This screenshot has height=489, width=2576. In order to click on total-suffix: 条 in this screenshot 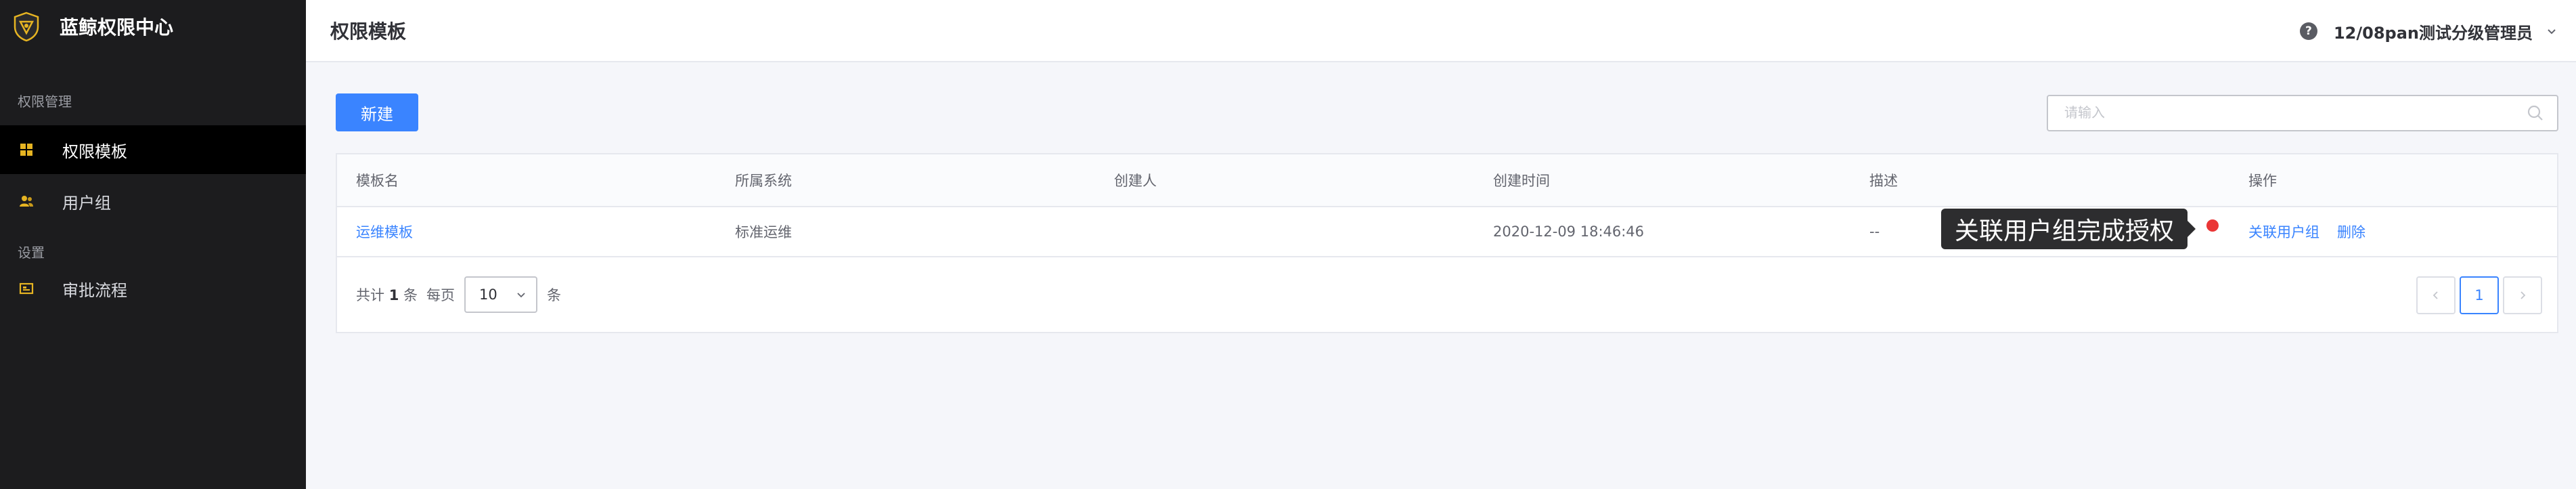, I will do `click(410, 295)`.